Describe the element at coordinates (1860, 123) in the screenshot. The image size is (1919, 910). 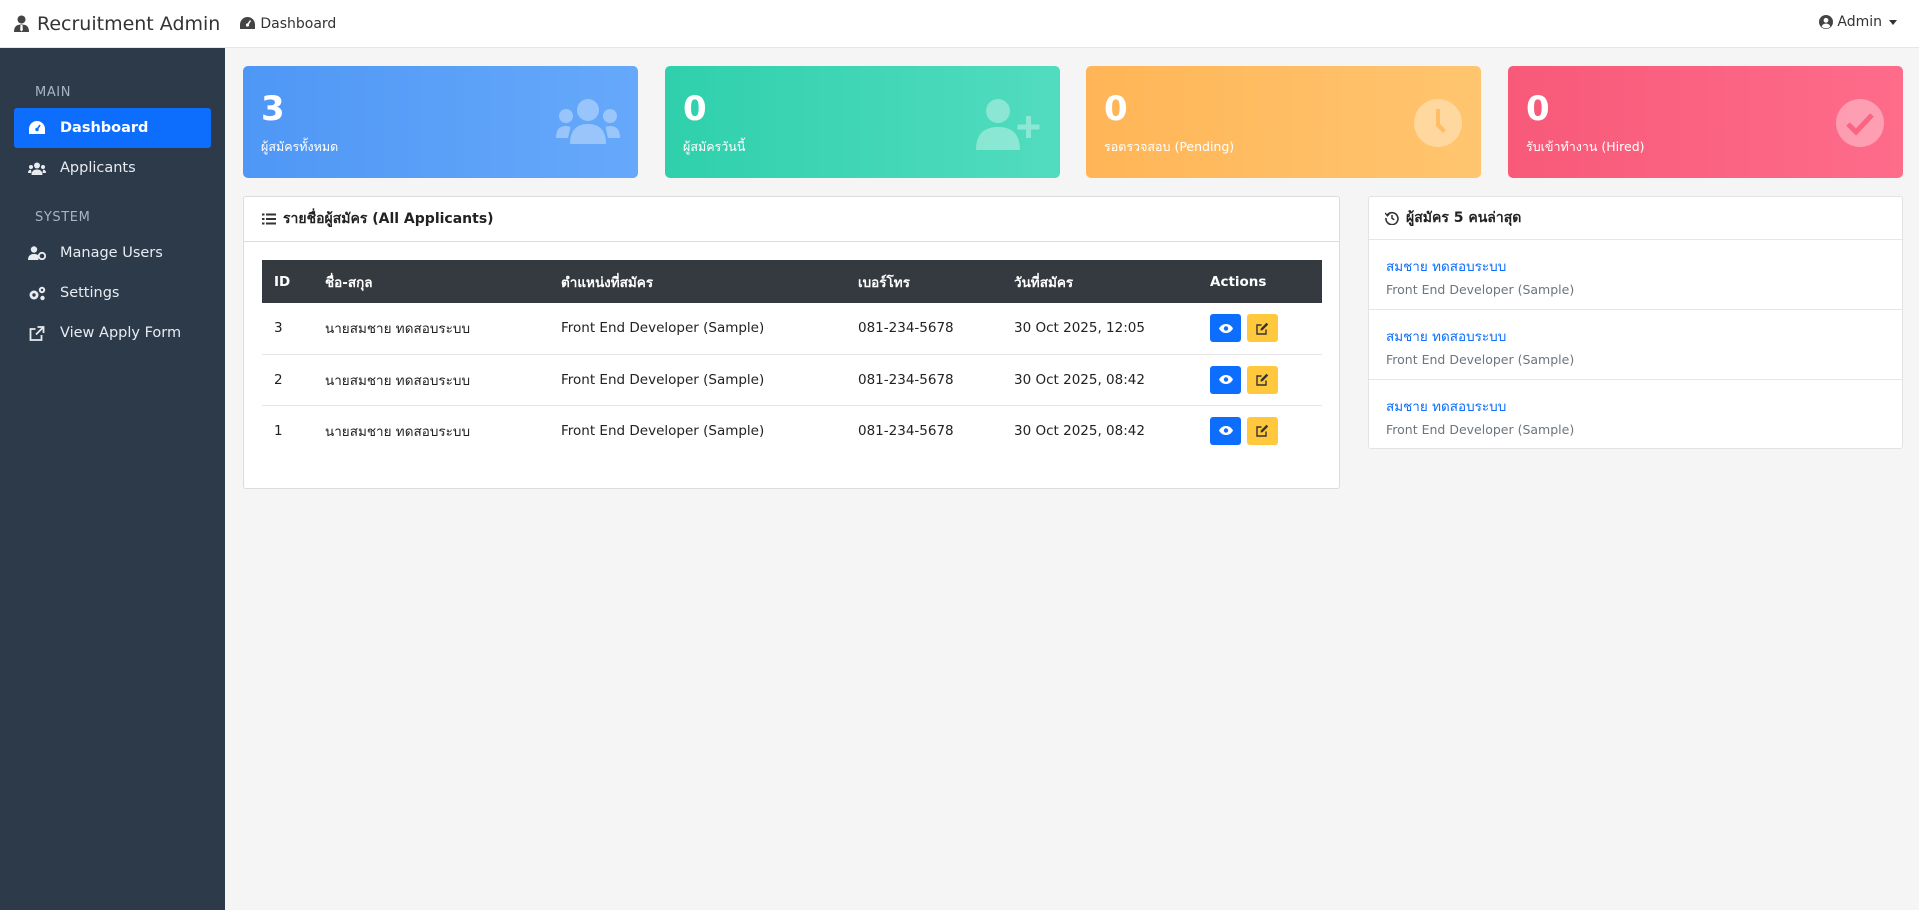
I see `check-circle-icon` at that location.